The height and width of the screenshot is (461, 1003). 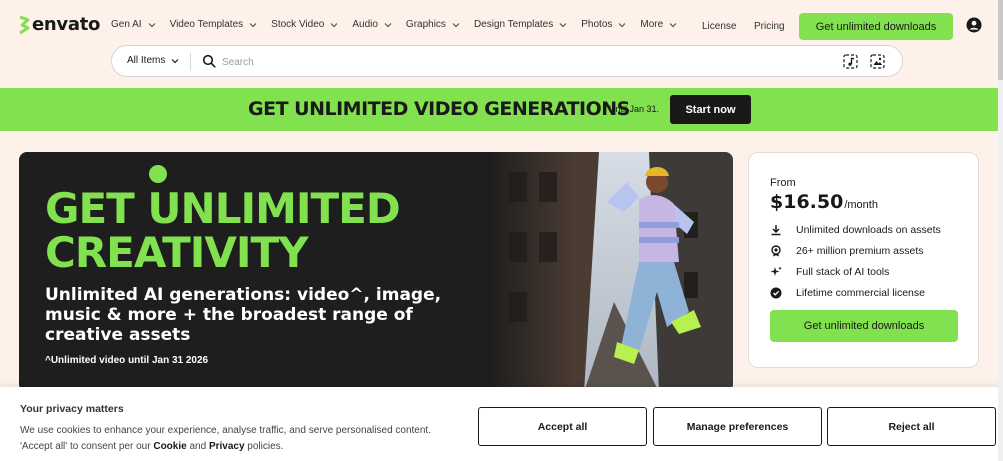 I want to click on hero-title-line1: GET UNLIMITED, so click(x=223, y=208).